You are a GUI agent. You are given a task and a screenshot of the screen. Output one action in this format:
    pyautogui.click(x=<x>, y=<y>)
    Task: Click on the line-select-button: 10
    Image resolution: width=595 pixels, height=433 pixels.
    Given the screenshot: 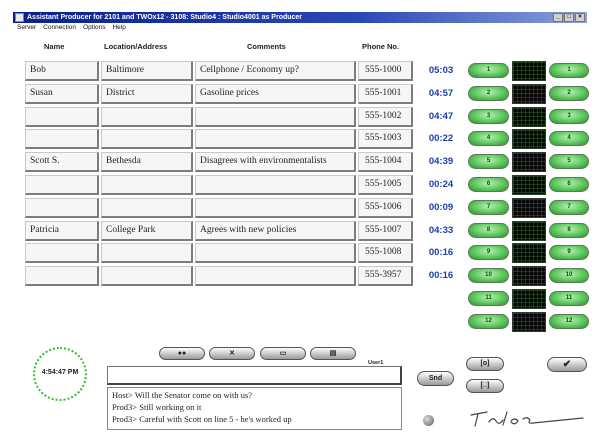 What is the action you would take?
    pyautogui.click(x=488, y=275)
    